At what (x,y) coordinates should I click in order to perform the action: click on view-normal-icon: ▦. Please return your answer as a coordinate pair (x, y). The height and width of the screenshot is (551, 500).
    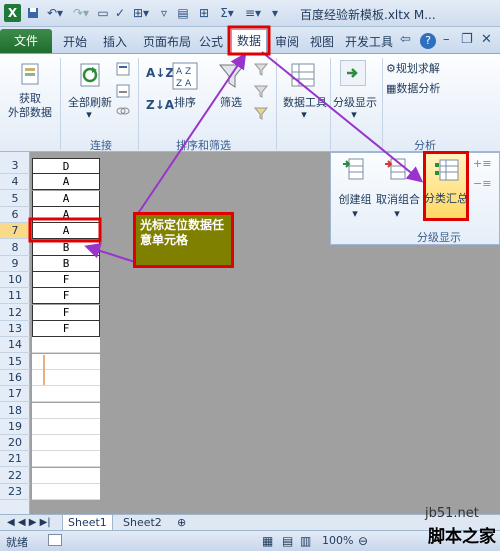
    Looking at the image, I should click on (267, 541).